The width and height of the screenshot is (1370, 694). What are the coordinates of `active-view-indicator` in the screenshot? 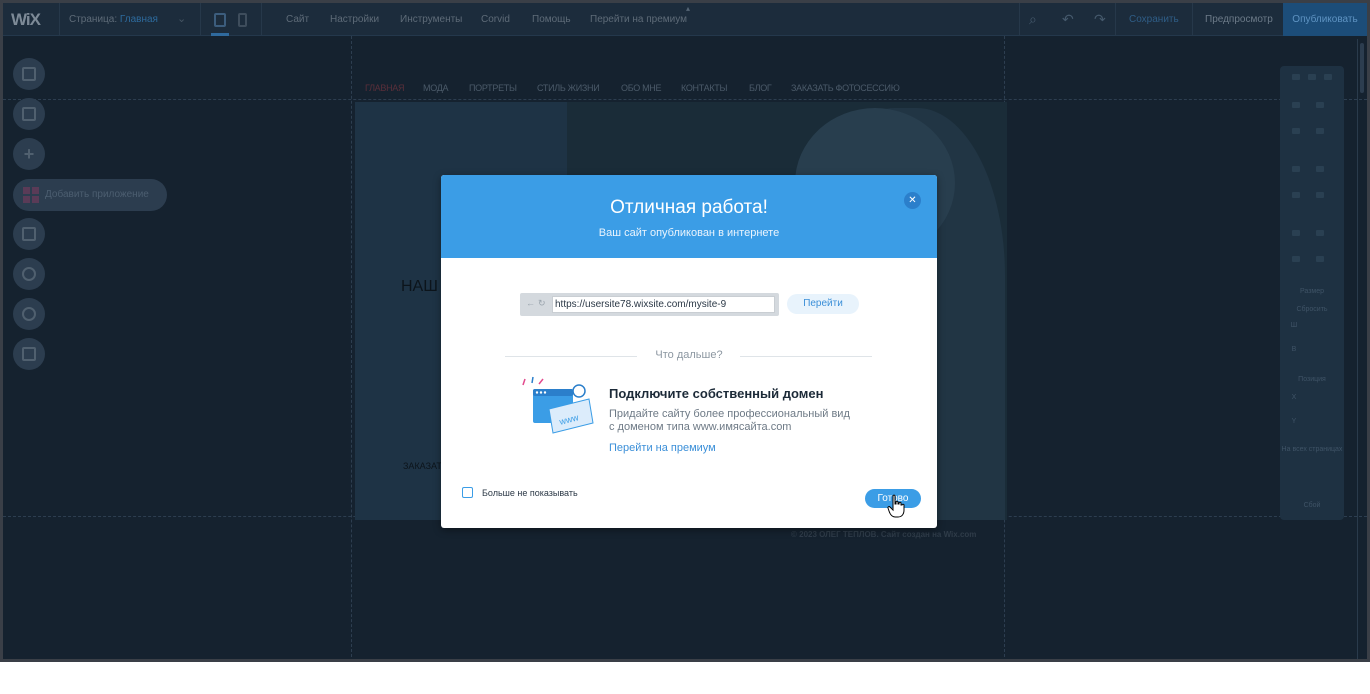 It's located at (220, 34).